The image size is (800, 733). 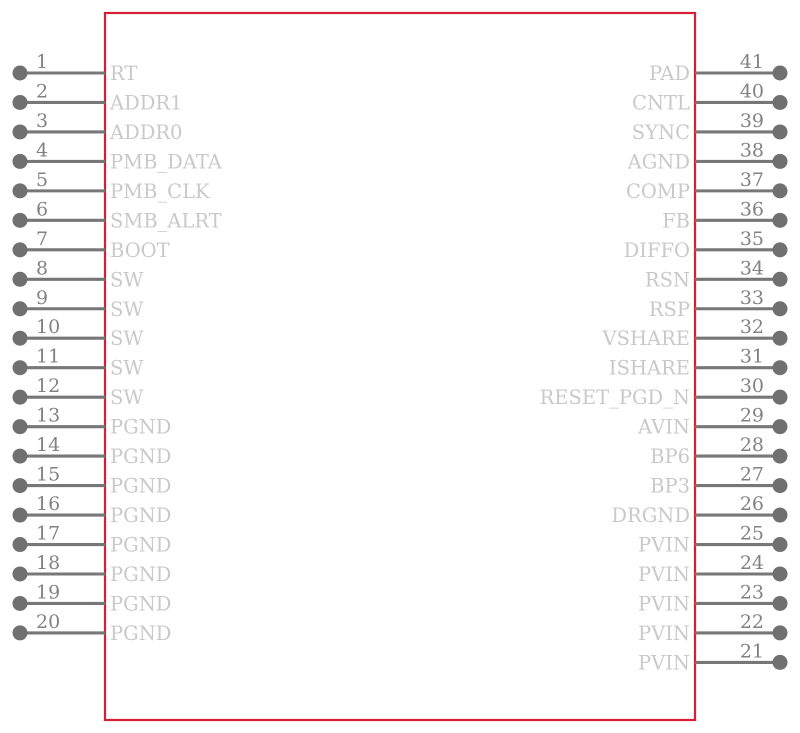 I want to click on pin-number-label: 16, so click(x=48, y=504).